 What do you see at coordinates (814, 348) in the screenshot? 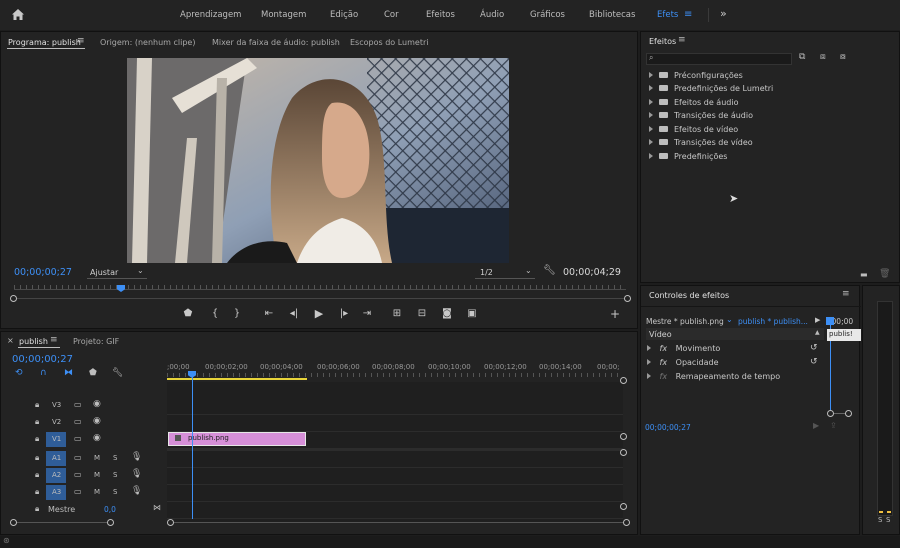
I see `reset-icon: ↺` at bounding box center [814, 348].